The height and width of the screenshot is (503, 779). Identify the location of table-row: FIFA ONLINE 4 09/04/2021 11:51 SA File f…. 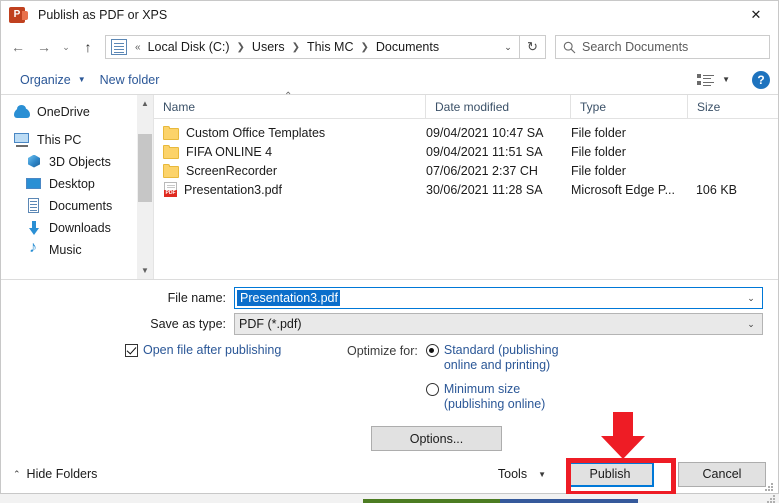
(466, 151).